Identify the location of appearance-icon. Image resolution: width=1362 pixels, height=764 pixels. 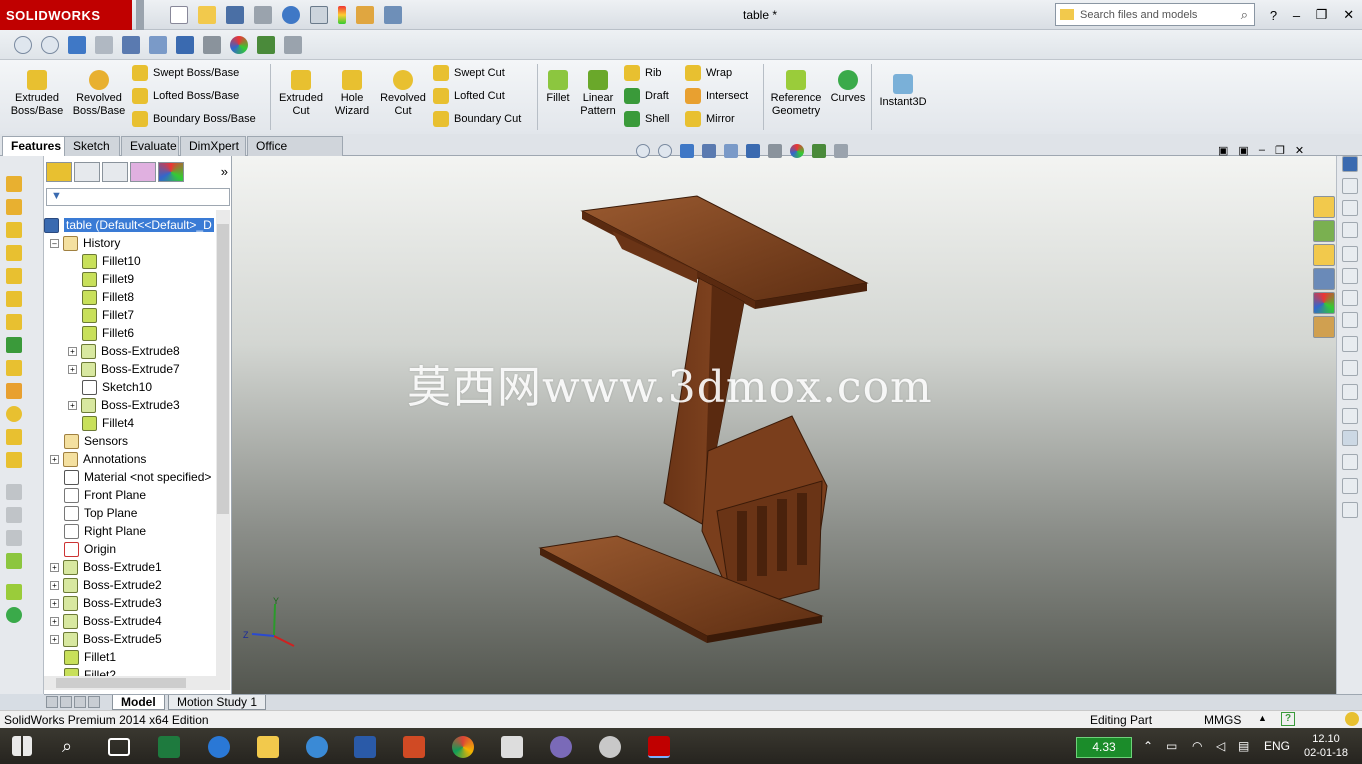
(239, 45).